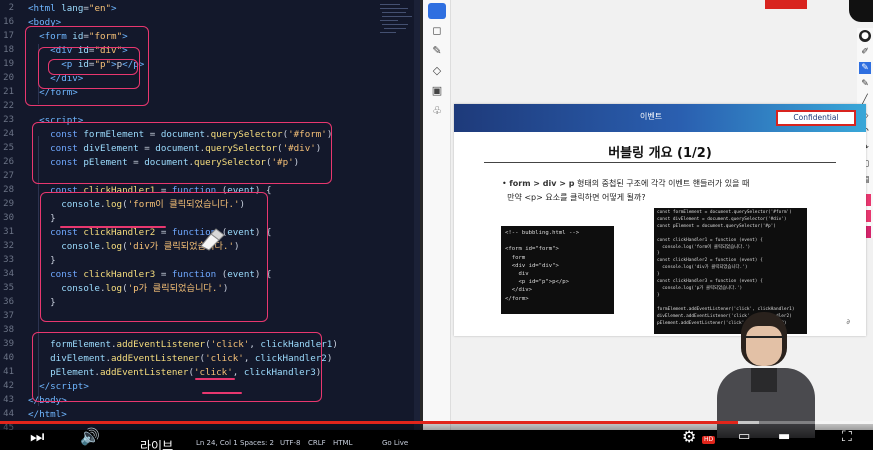 The height and width of the screenshot is (450, 873). Describe the element at coordinates (47, 414) in the screenshot. I see `code-line: </html>` at that location.